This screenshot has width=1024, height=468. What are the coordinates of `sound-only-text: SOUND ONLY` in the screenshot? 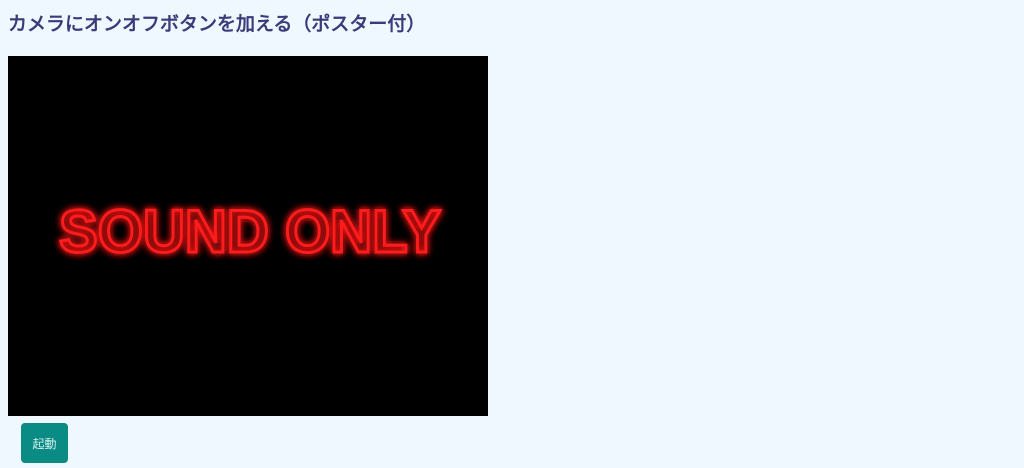 It's located at (250, 231).